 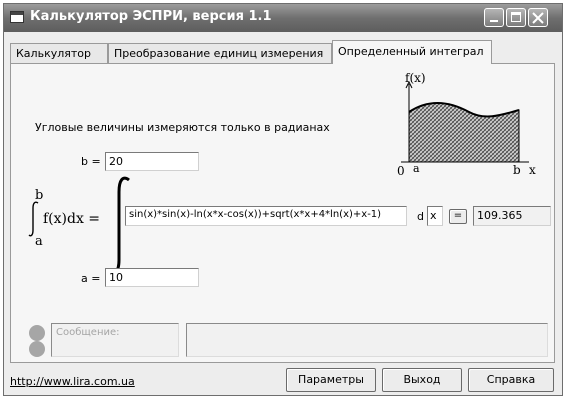 I want to click on integral-lower-limit: a, so click(x=39, y=241).